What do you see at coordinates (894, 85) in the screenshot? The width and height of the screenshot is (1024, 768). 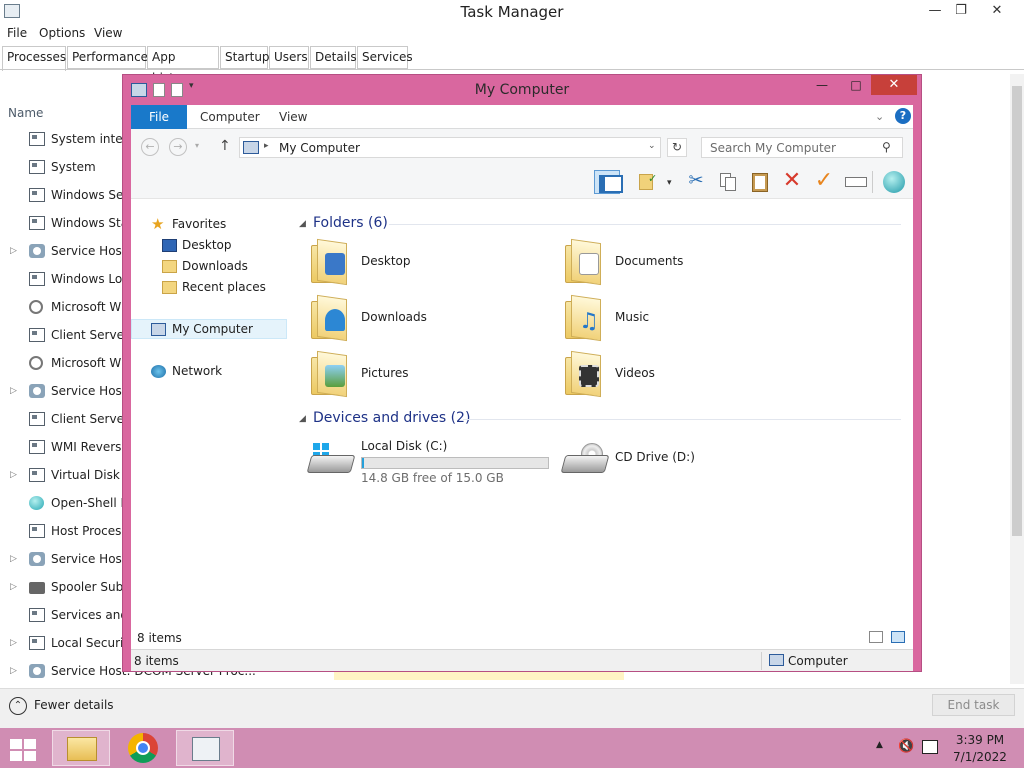 I see `explorer-close-button: ✕` at bounding box center [894, 85].